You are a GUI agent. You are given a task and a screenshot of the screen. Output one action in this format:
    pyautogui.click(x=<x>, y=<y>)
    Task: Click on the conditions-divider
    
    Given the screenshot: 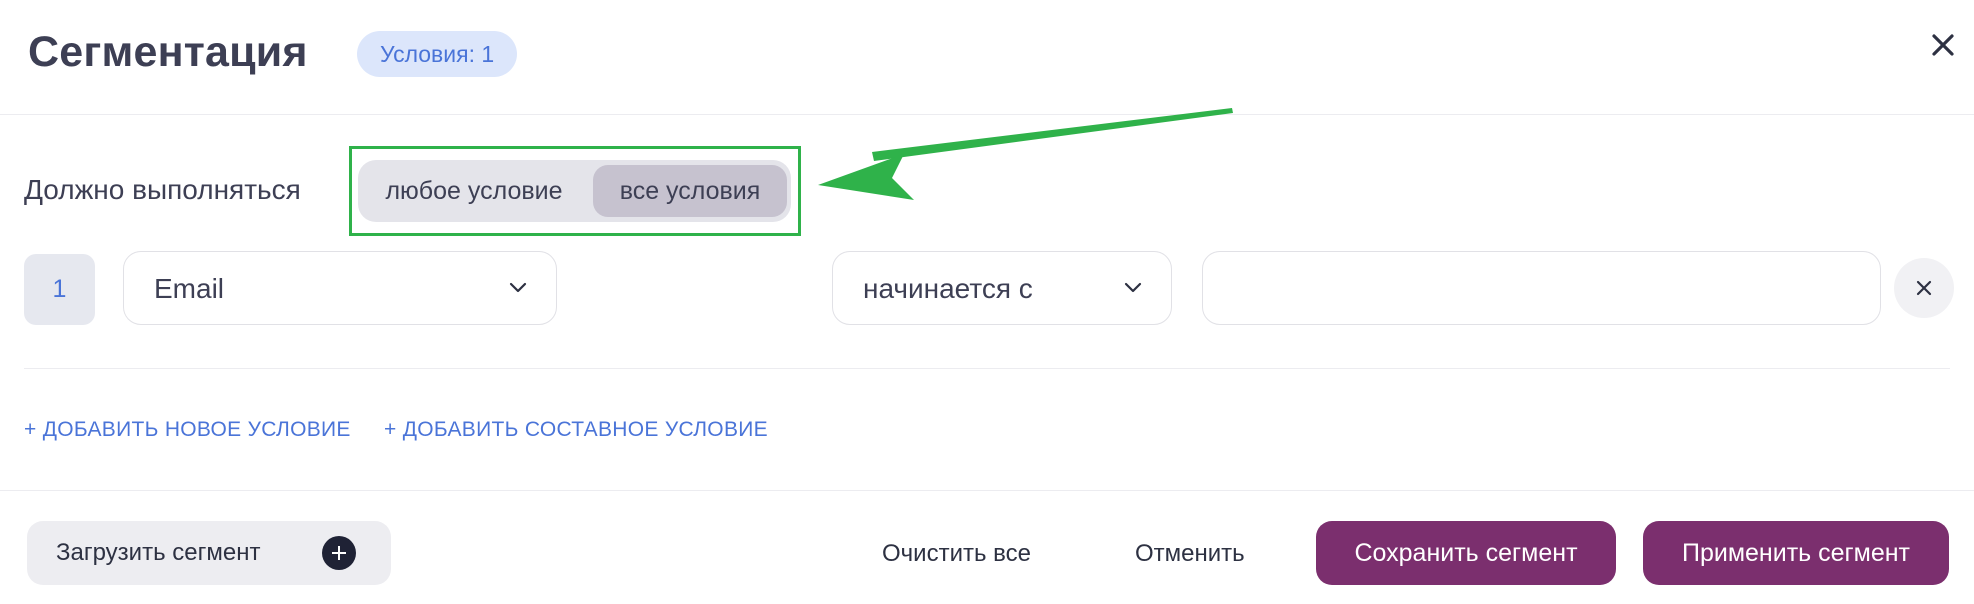 What is the action you would take?
    pyautogui.click(x=987, y=368)
    